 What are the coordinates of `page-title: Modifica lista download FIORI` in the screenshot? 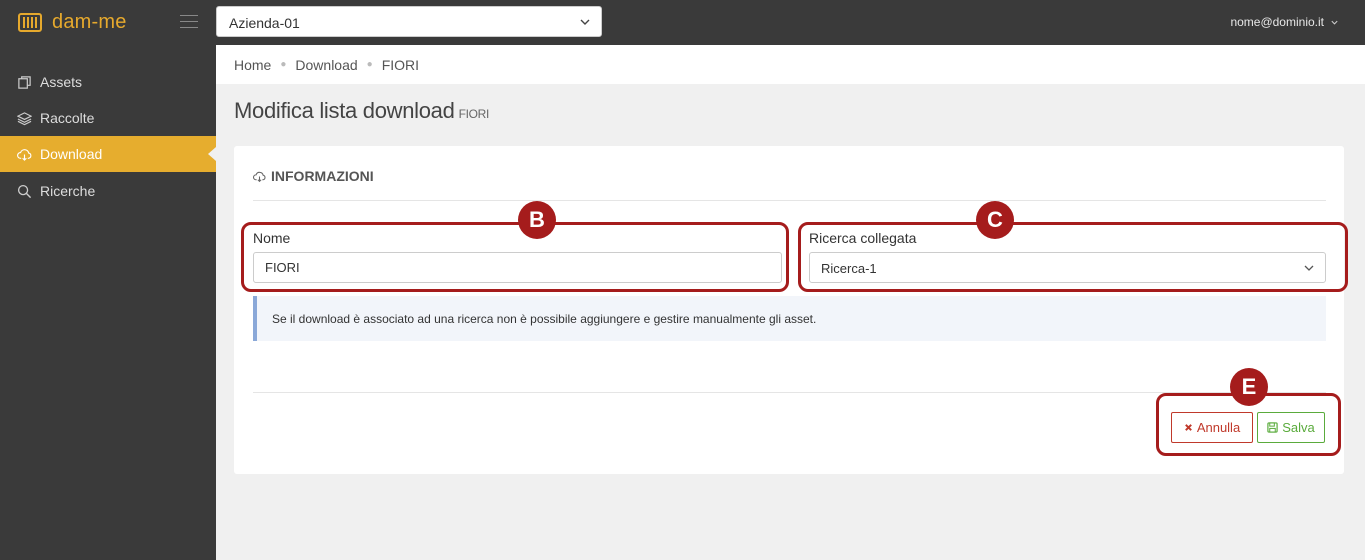 It's located at (361, 111).